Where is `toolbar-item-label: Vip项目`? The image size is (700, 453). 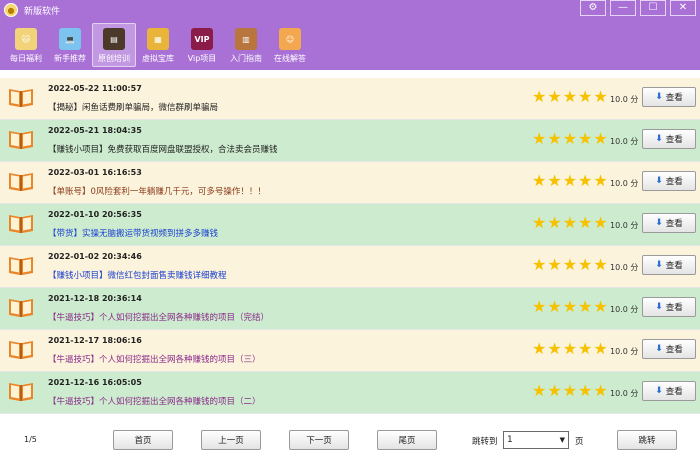
toolbar-item-label: Vip项目 is located at coordinates (202, 58).